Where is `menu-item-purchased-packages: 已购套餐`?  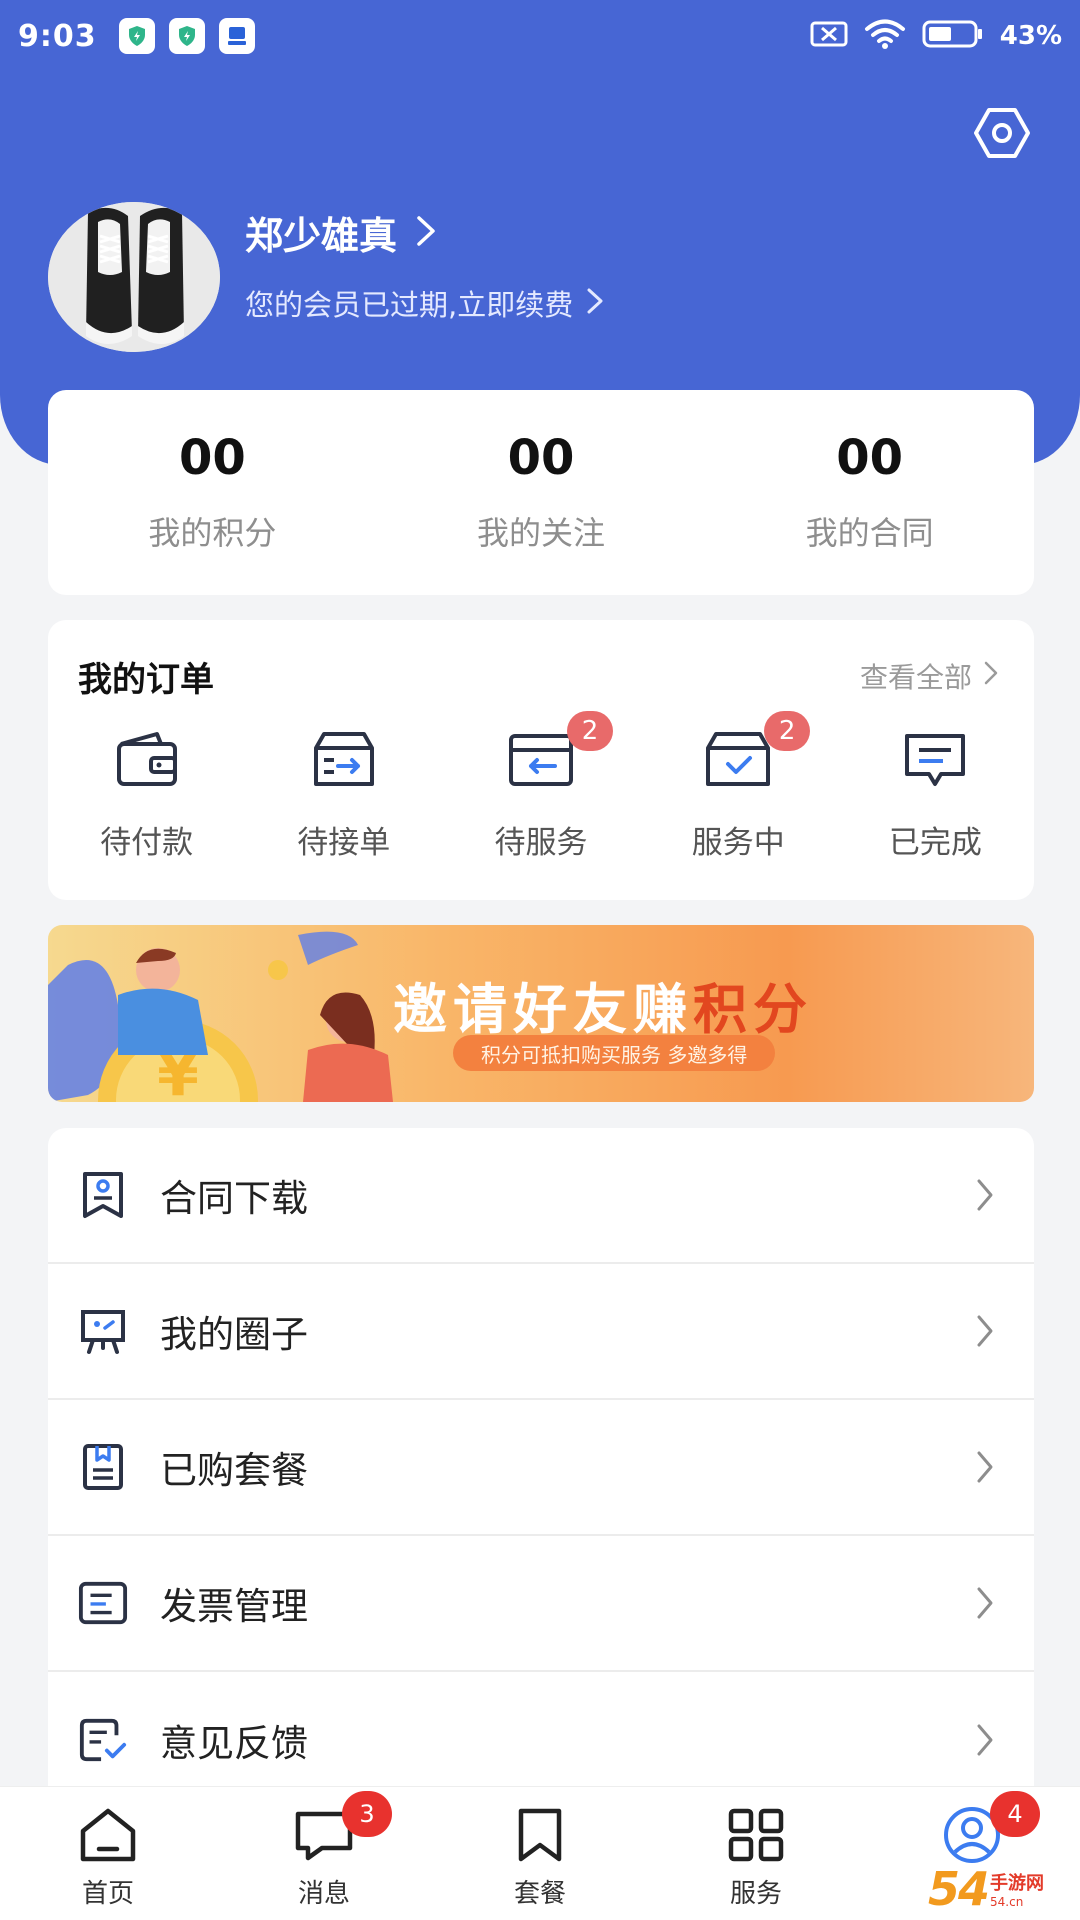
menu-item-purchased-packages: 已购套餐 is located at coordinates (541, 1468).